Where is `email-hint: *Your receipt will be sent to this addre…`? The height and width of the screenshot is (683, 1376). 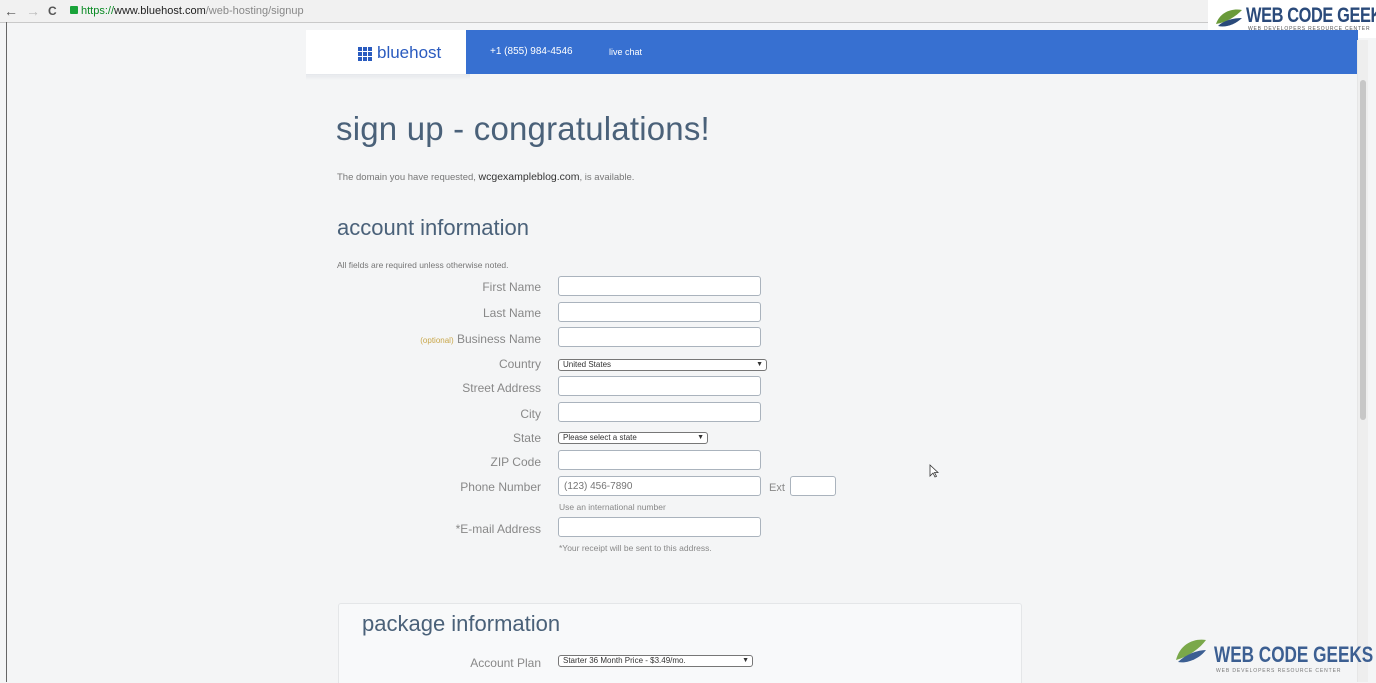 email-hint: *Your receipt will be sent to this addre… is located at coordinates (635, 548).